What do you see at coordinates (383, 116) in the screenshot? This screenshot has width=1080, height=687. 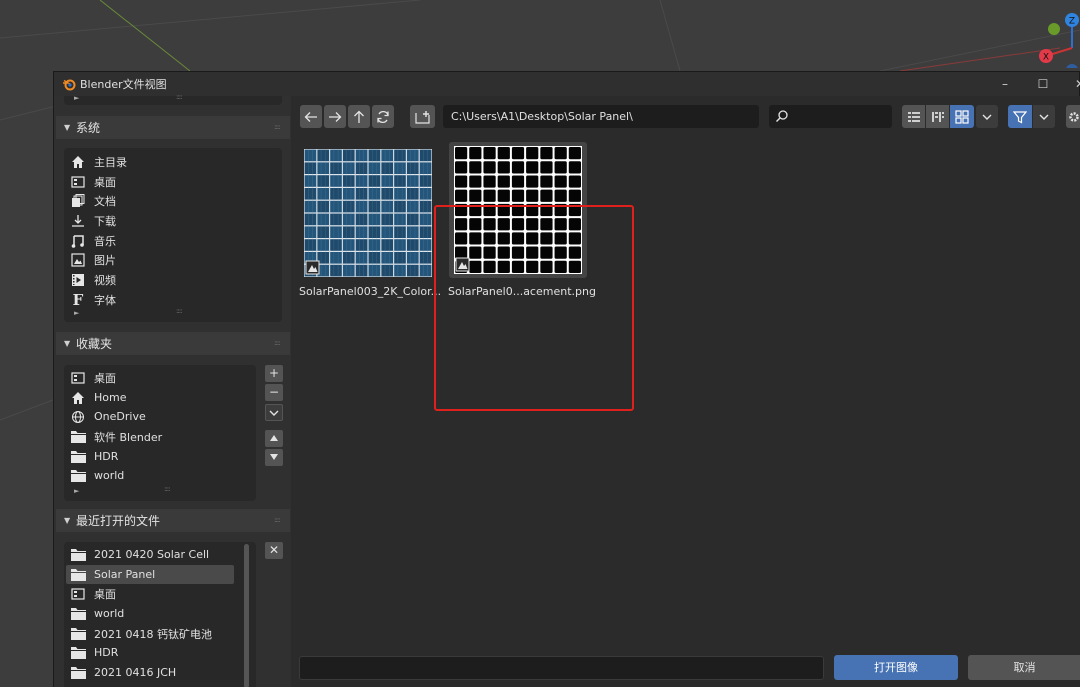 I see `refresh-button` at bounding box center [383, 116].